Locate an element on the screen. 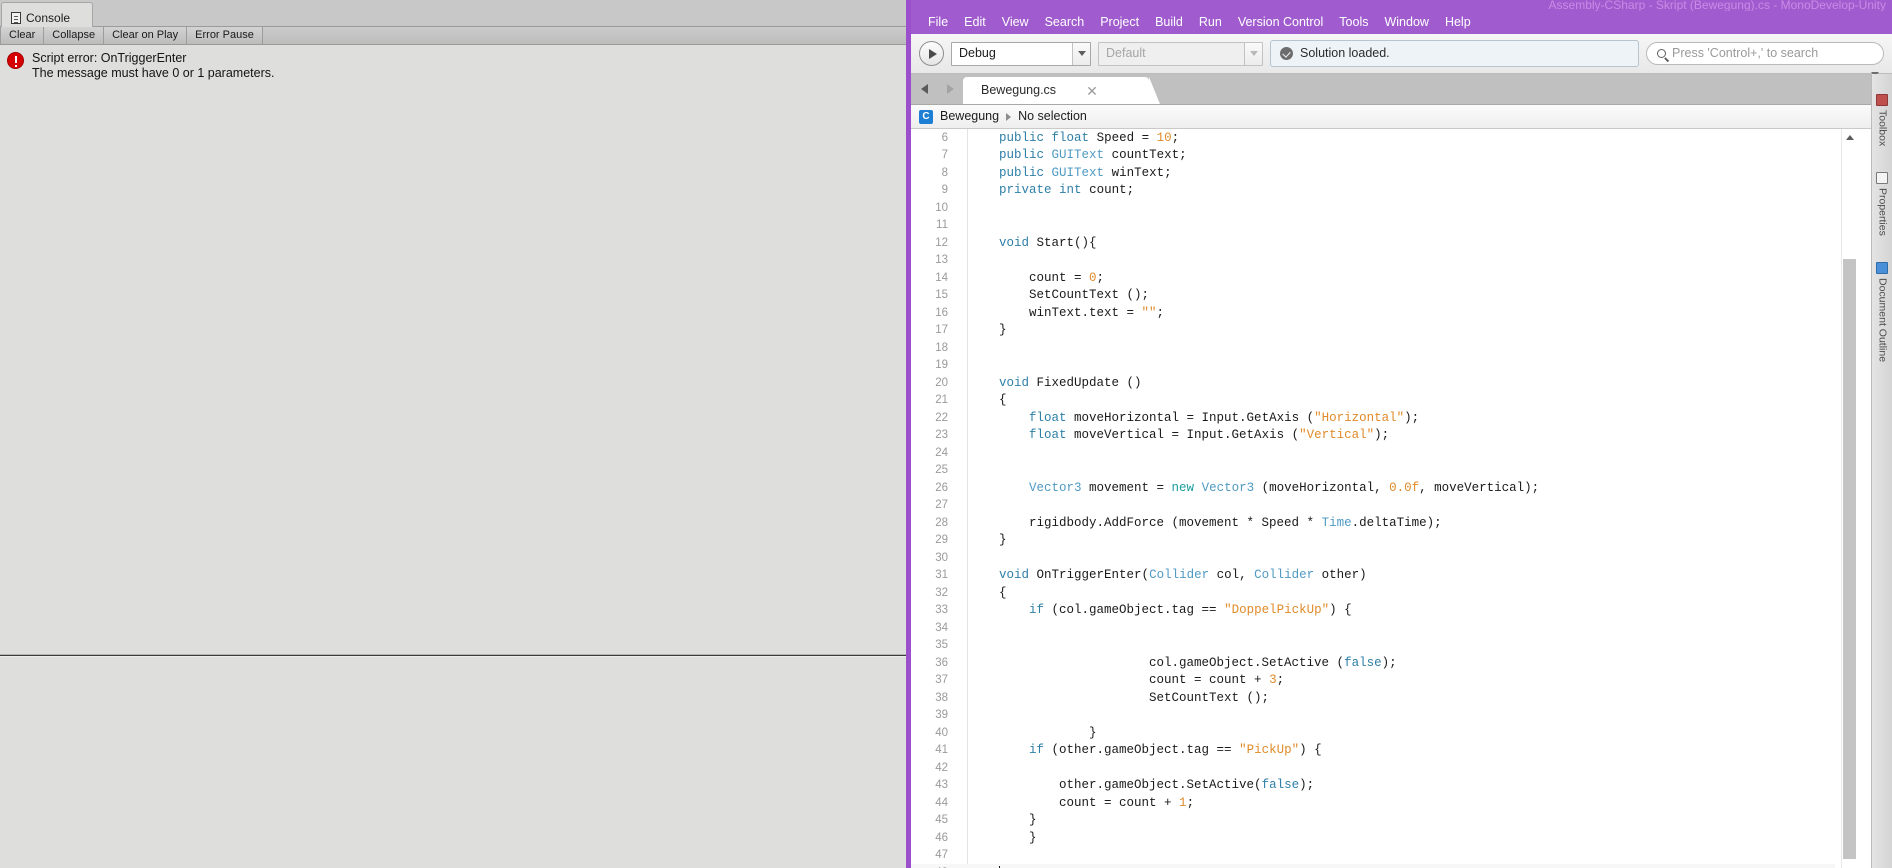  chevron-down-icon is located at coordinates (1253, 53).